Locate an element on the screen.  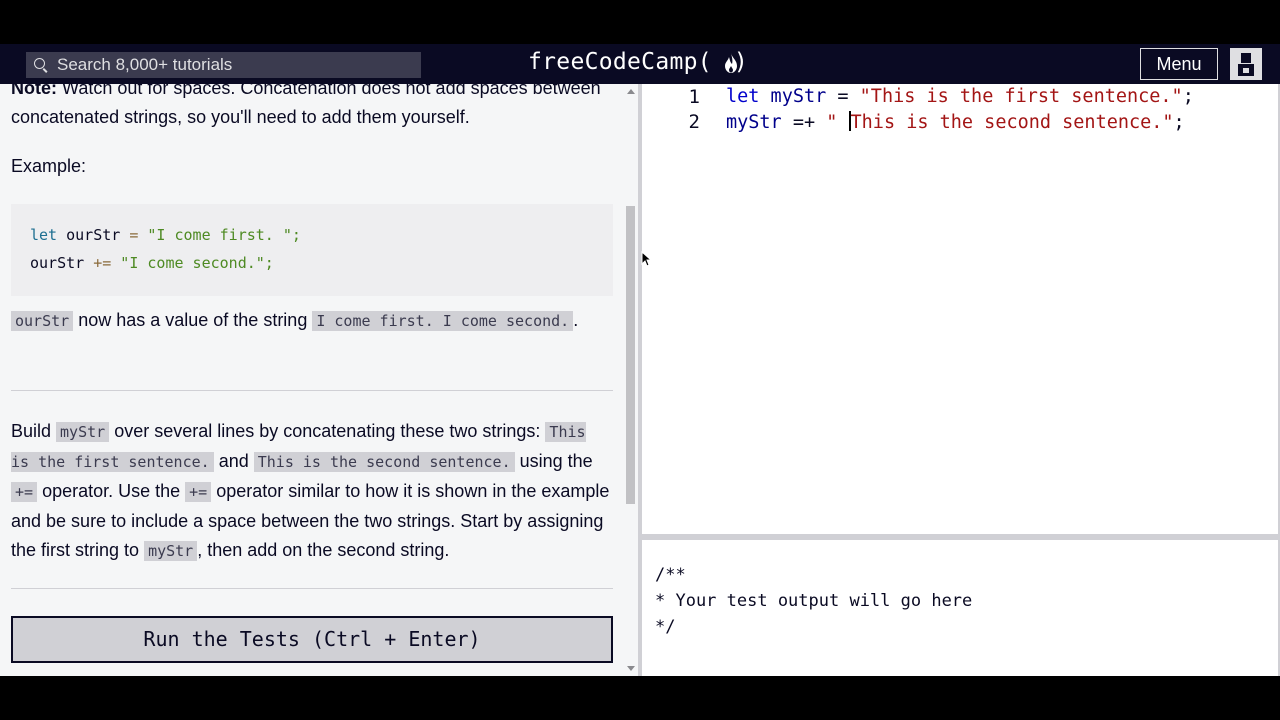
note-bold: Note: is located at coordinates (34, 91).